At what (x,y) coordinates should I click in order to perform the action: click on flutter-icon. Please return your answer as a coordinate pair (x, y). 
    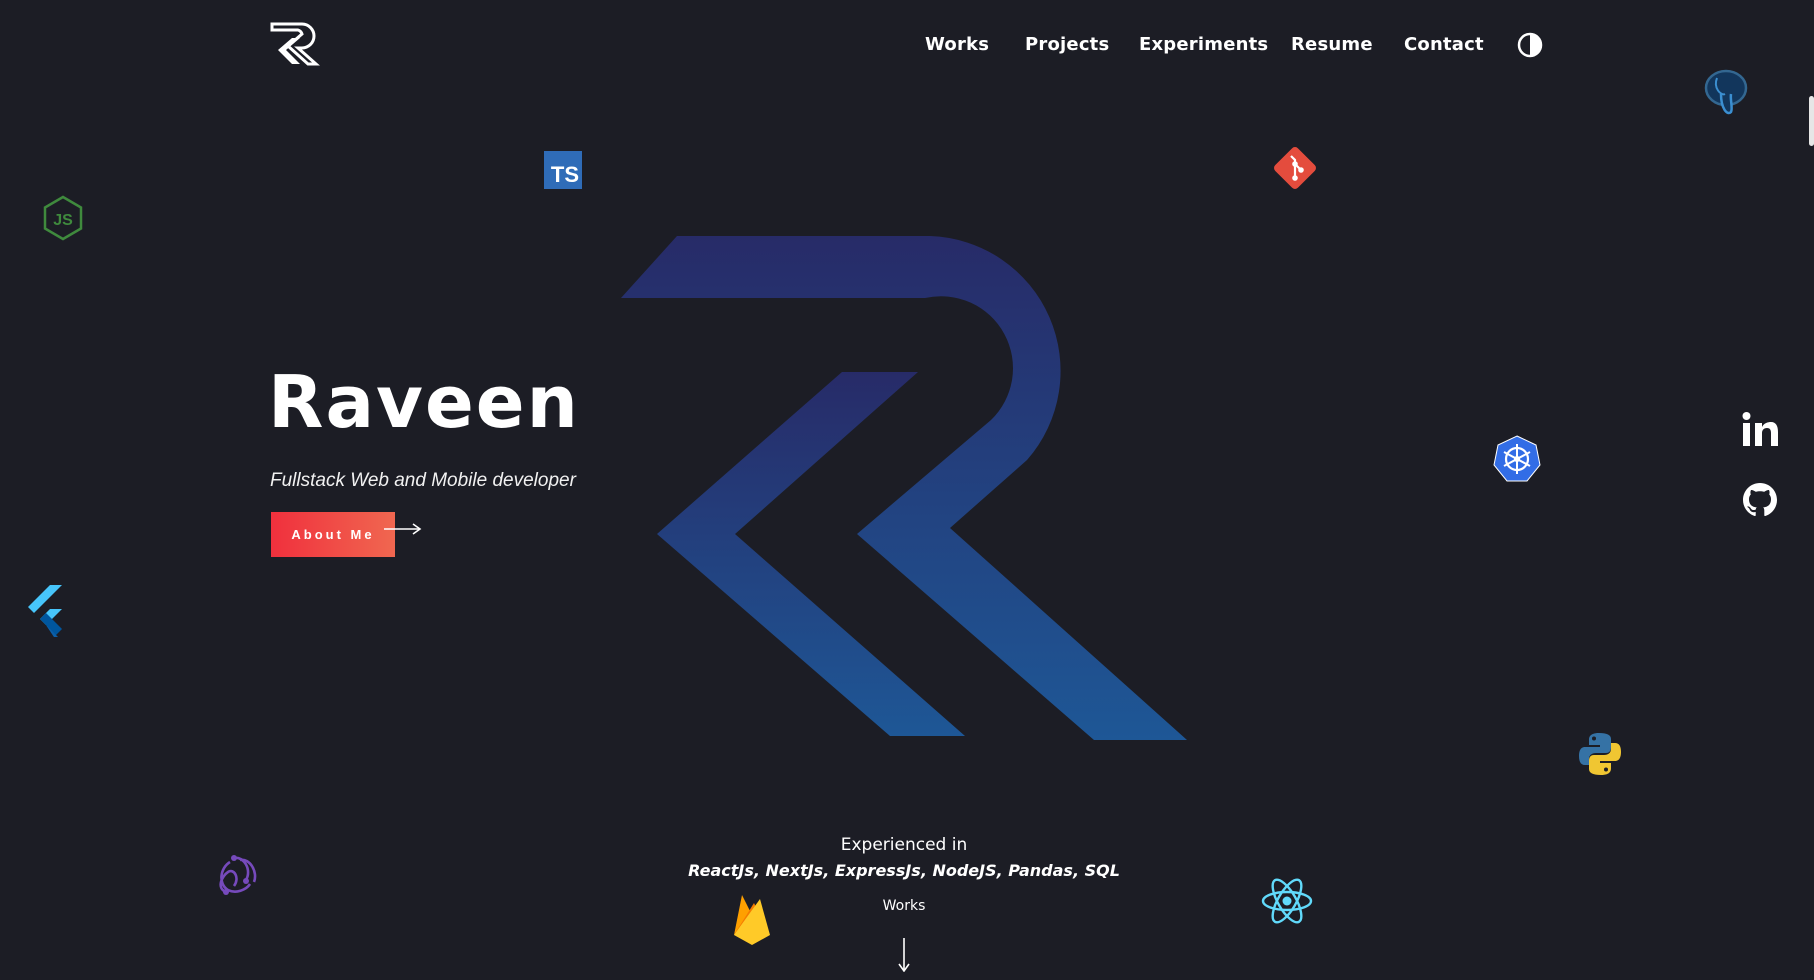
    Looking at the image, I should click on (45, 611).